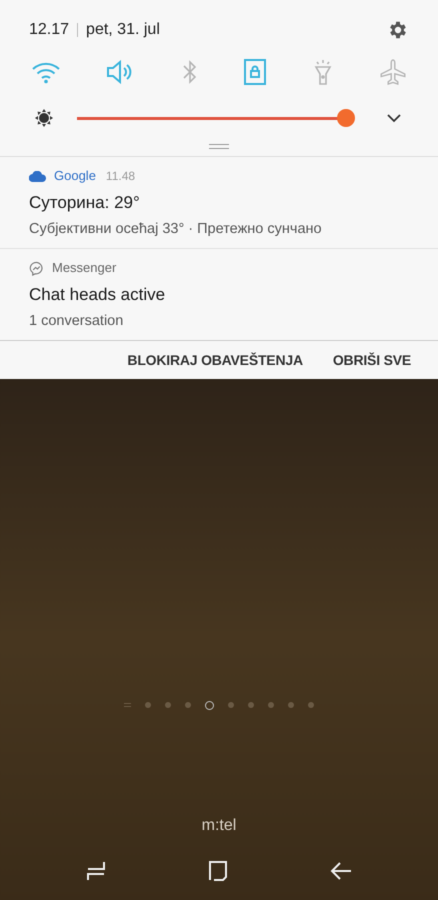 The width and height of the screenshot is (438, 900). I want to click on clock-time: 12.17, so click(49, 30).